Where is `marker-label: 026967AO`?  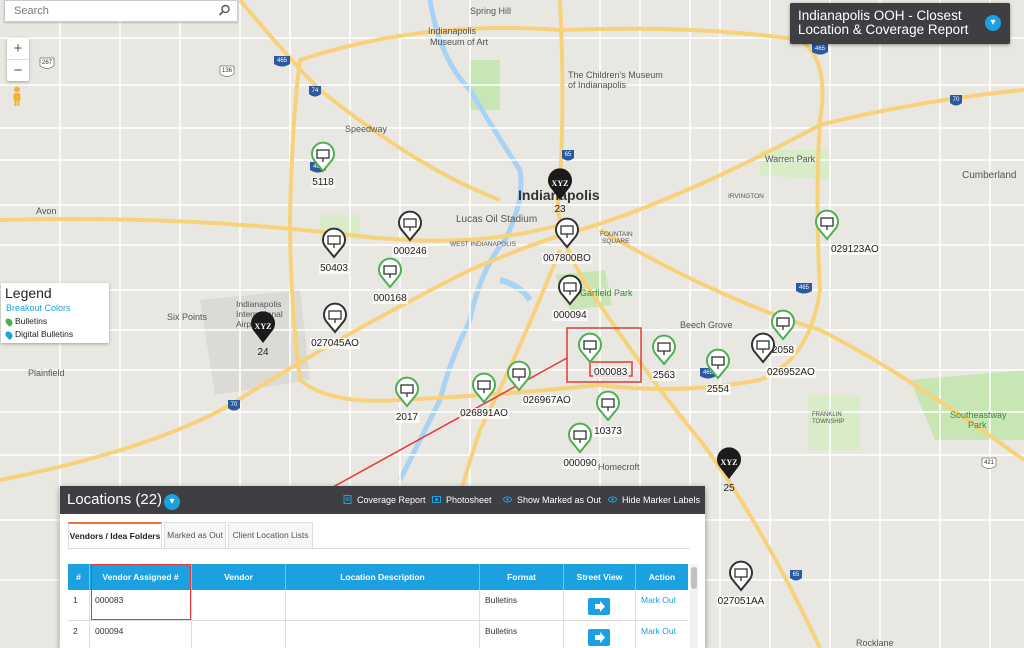
marker-label: 026967AO is located at coordinates (547, 400).